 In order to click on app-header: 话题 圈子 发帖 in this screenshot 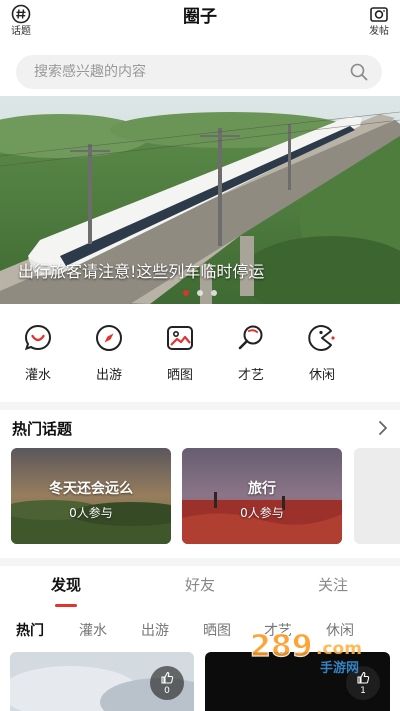, I will do `click(200, 23)`.